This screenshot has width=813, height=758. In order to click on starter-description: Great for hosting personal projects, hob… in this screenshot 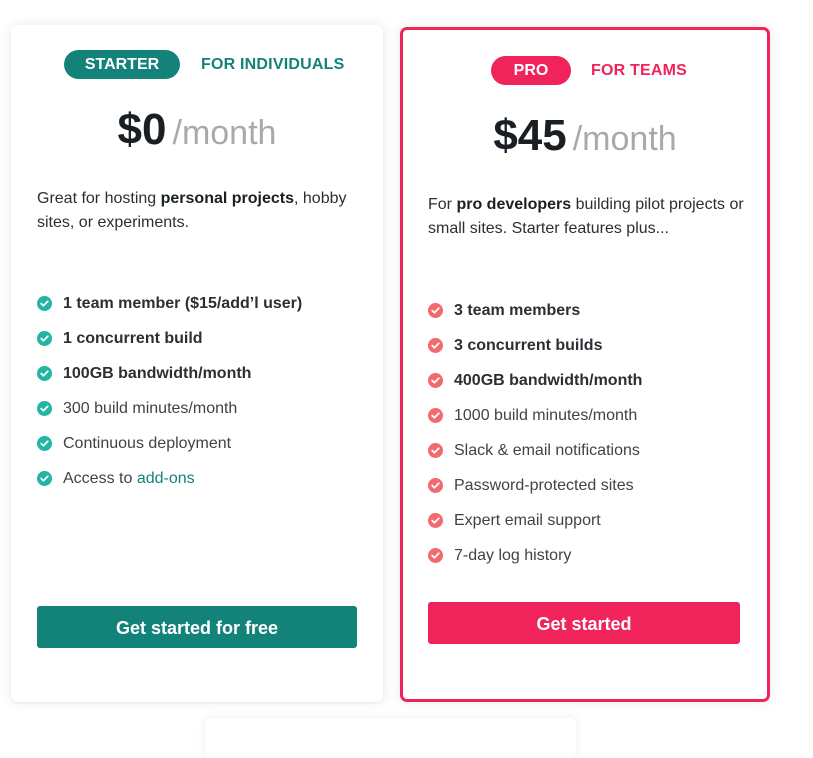, I will do `click(197, 211)`.